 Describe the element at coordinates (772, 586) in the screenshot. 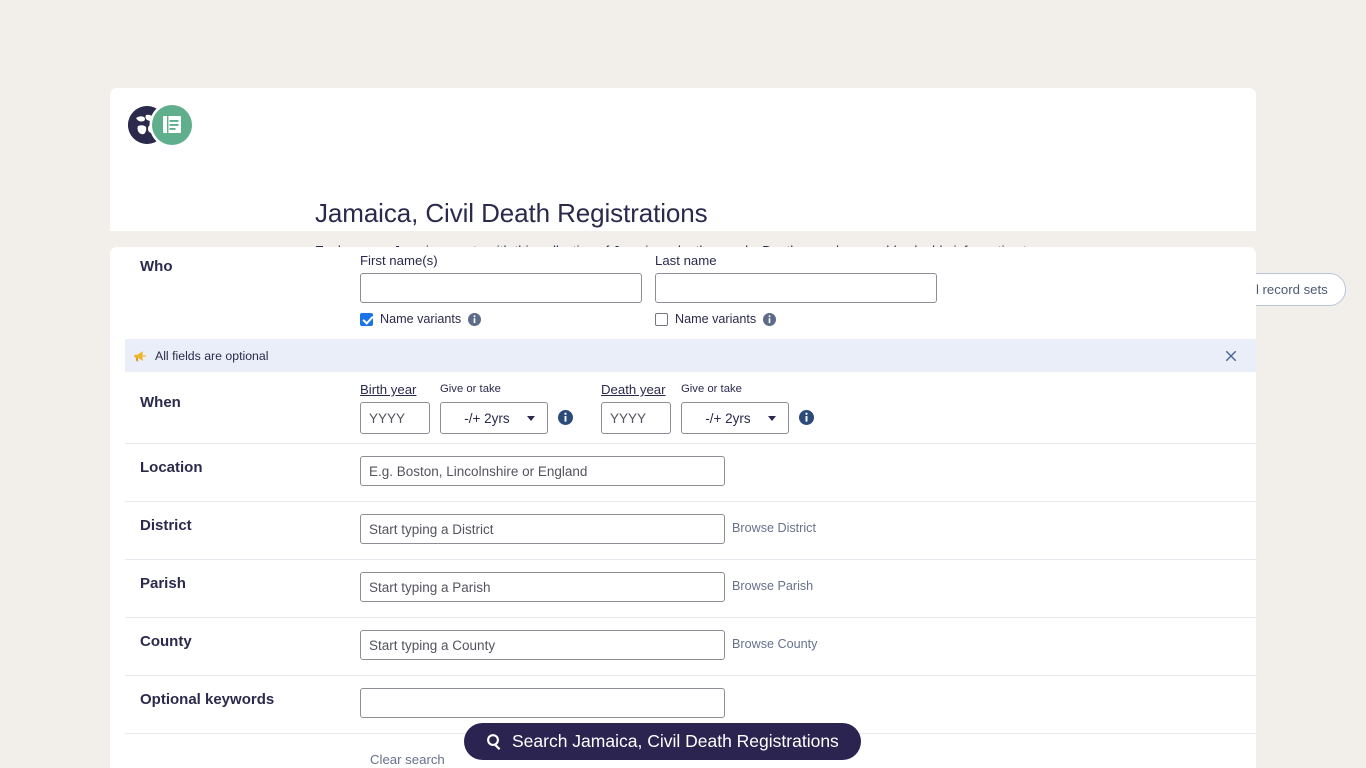

I see `browse-parish-link: Browse Parish` at that location.